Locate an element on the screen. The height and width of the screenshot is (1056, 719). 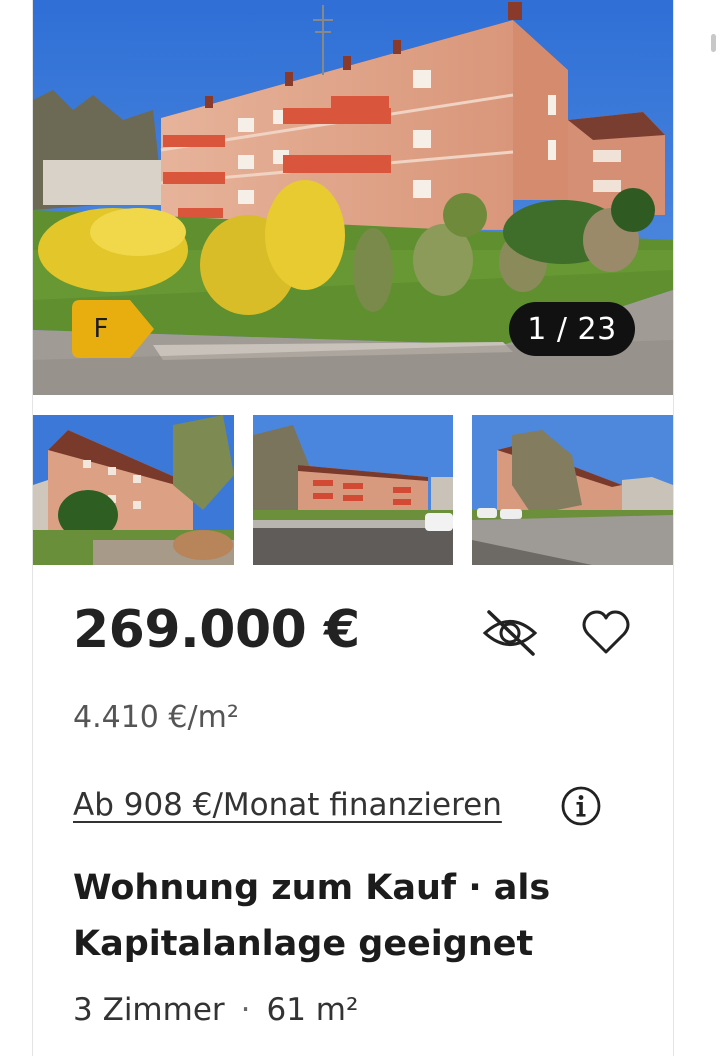
info-icon is located at coordinates (581, 806).